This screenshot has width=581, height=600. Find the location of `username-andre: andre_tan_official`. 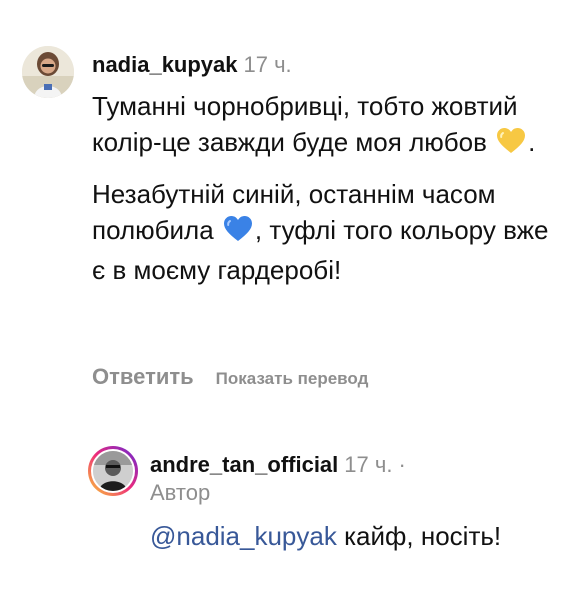

username-andre: andre_tan_official is located at coordinates (244, 464).